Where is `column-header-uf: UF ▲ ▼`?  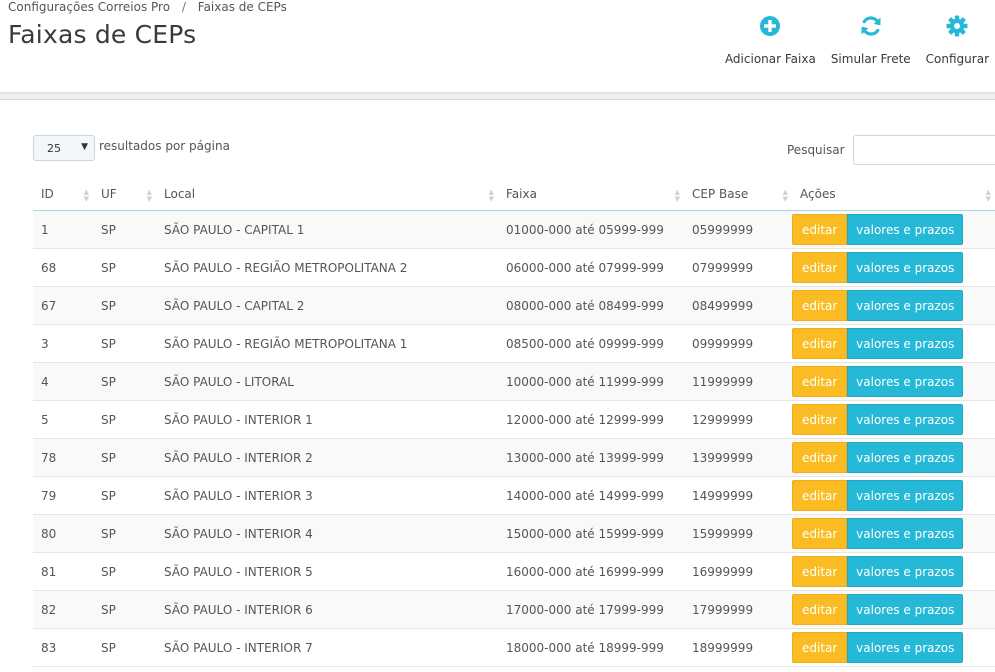
column-header-uf: UF ▲ ▼ is located at coordinates (124, 194).